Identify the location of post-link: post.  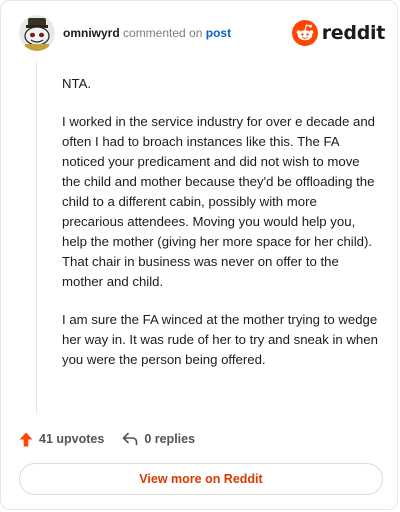
(218, 33).